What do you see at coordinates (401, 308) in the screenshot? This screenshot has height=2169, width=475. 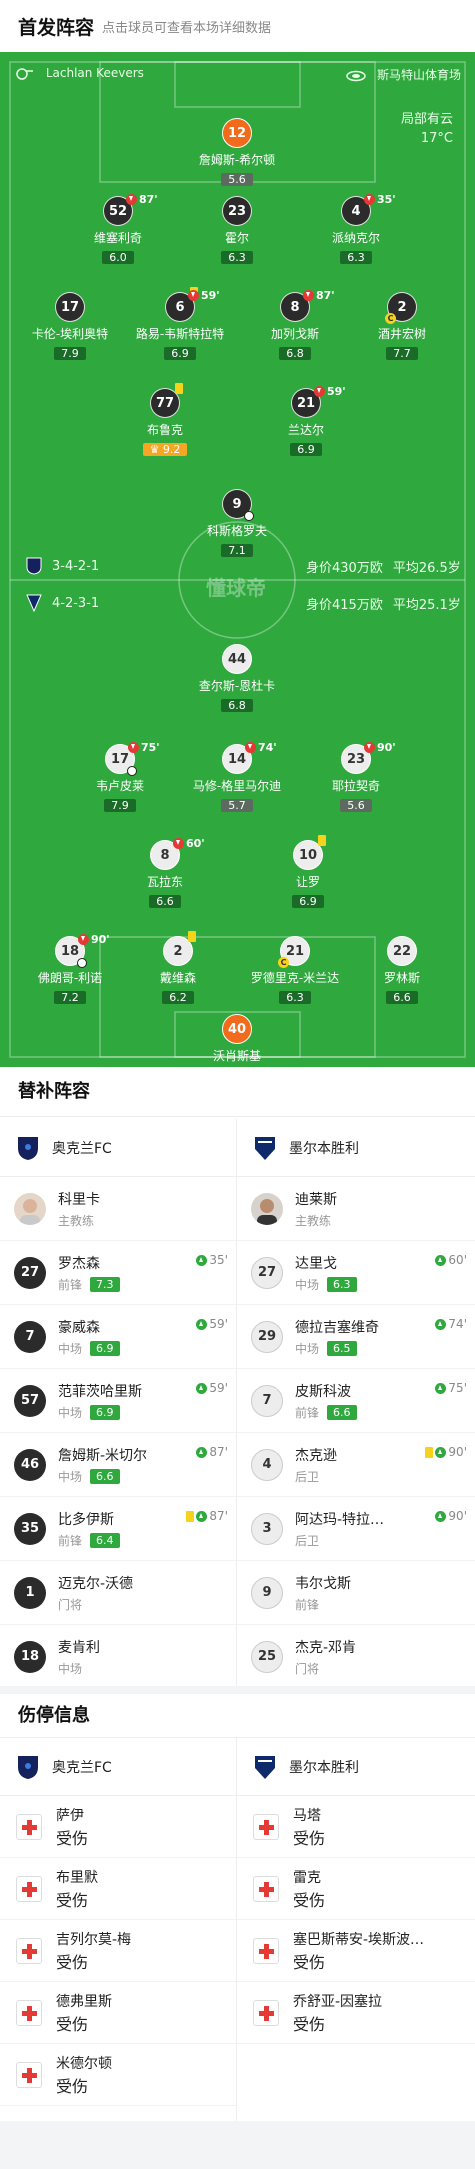 I see `jersey-number: 2C` at bounding box center [401, 308].